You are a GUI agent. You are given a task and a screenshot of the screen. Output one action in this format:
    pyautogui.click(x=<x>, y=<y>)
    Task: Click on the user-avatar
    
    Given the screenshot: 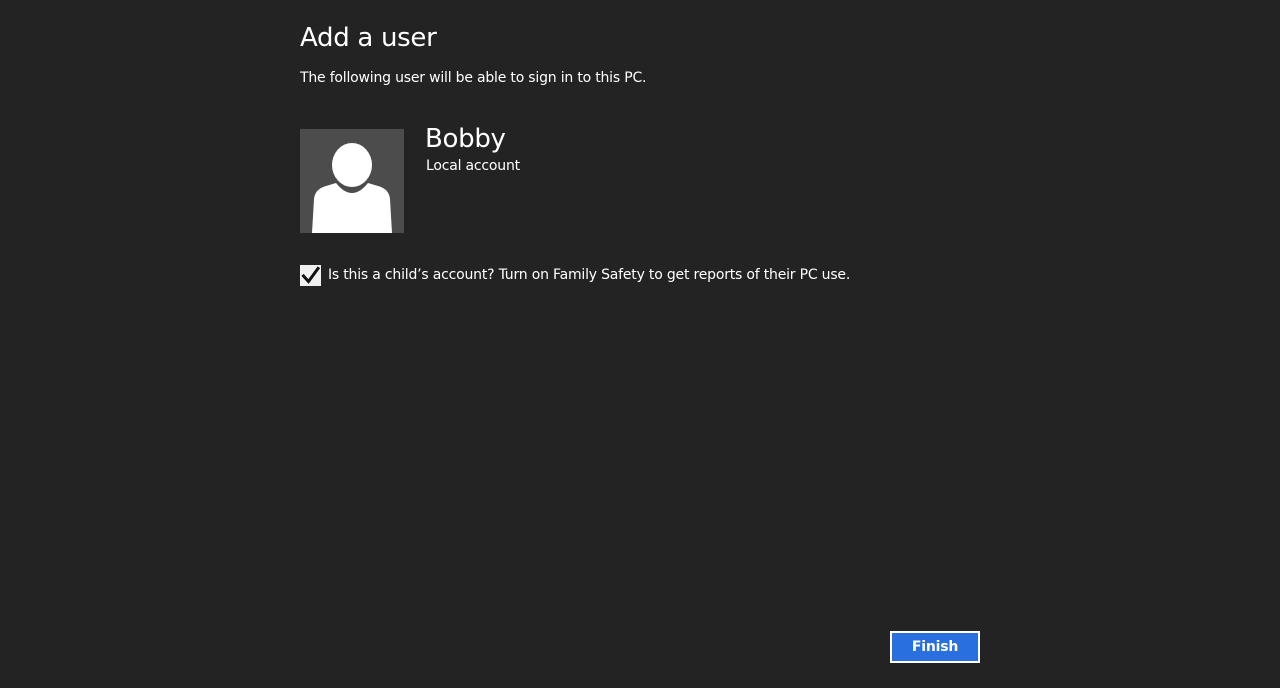 What is the action you would take?
    pyautogui.click(x=352, y=181)
    